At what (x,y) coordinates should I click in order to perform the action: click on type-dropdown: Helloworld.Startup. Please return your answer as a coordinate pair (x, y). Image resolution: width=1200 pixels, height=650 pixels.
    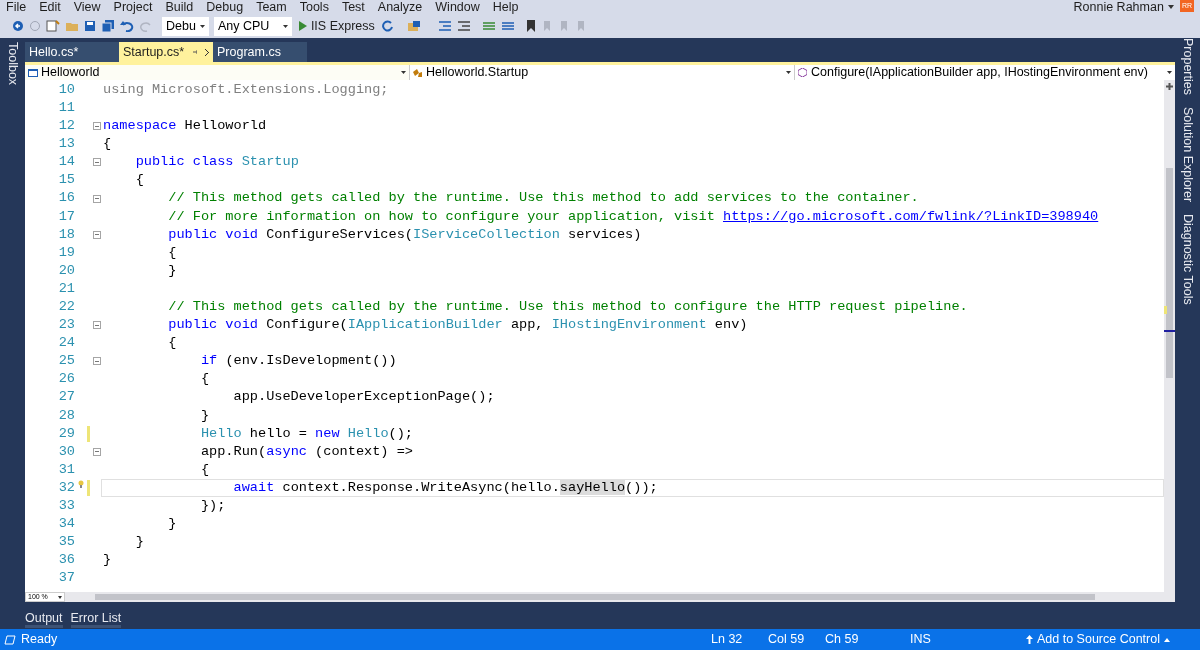
    Looking at the image, I should click on (602, 72).